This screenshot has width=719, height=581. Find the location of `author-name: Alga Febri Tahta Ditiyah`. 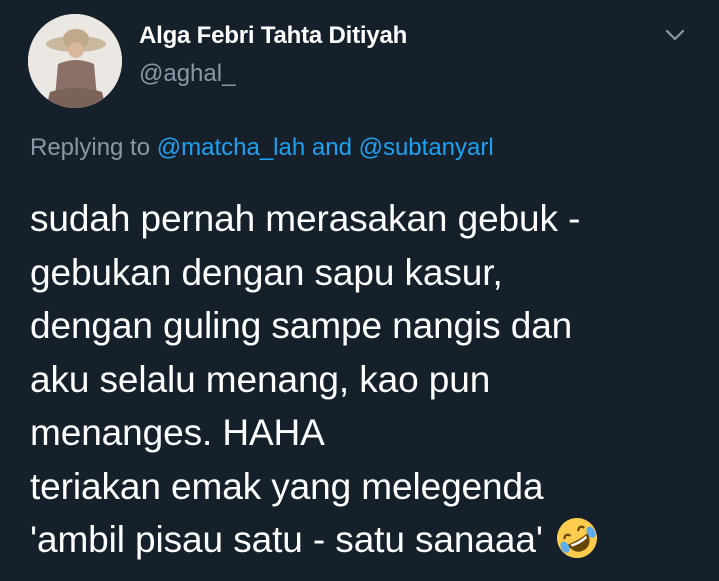

author-name: Alga Febri Tahta Ditiyah is located at coordinates (273, 36).